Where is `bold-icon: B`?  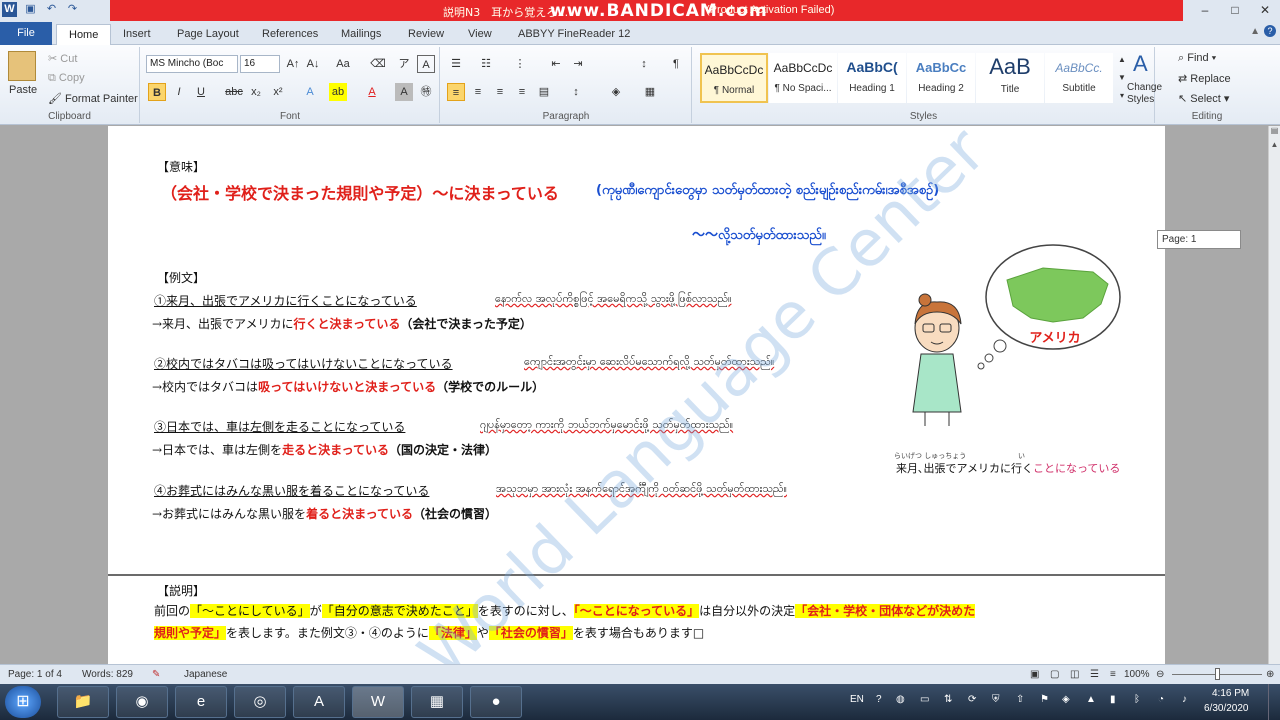
bold-icon: B is located at coordinates (157, 92).